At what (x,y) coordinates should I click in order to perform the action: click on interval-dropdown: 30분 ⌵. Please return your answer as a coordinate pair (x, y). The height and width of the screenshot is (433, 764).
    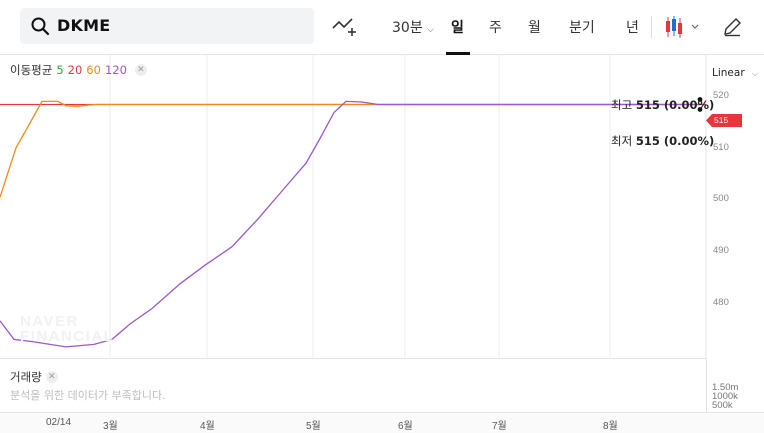
    Looking at the image, I should click on (413, 27).